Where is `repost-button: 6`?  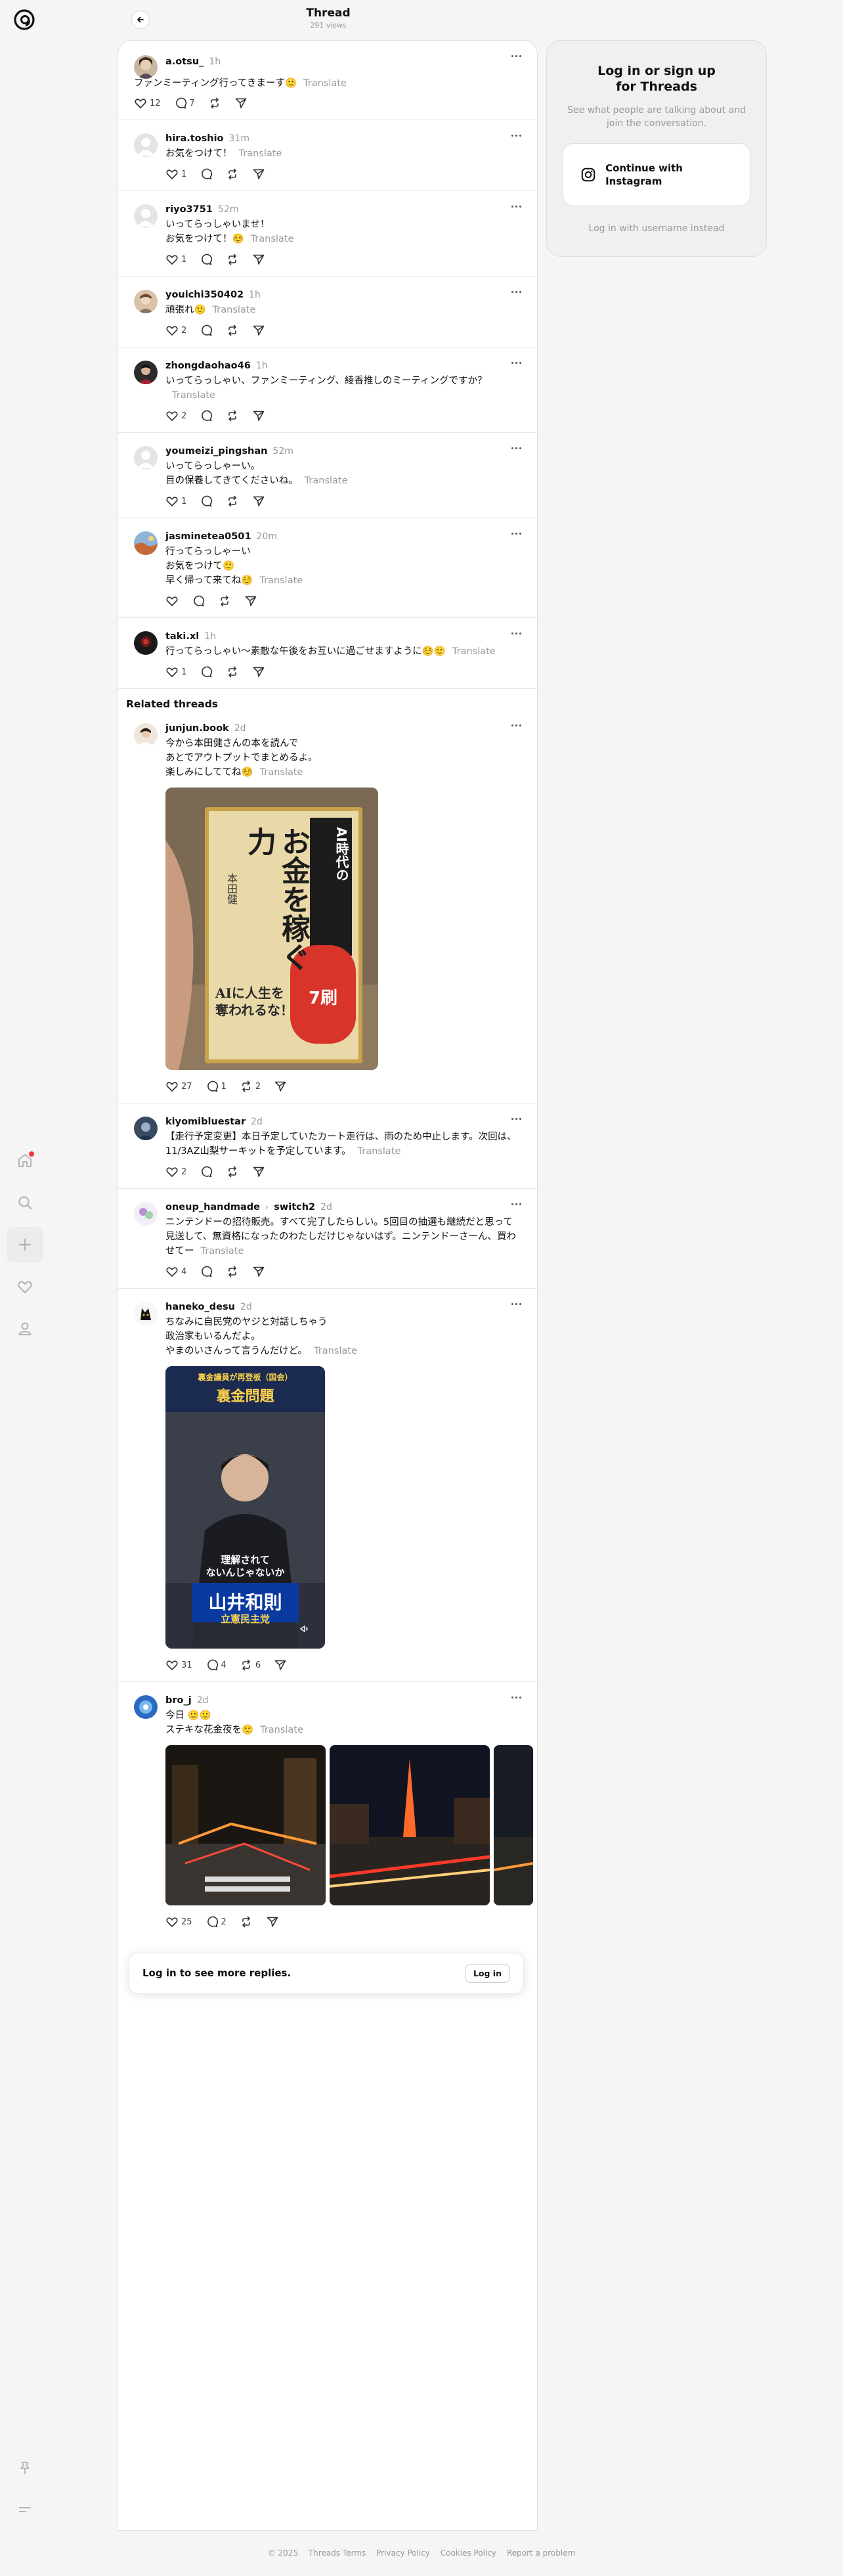
repost-button: 6 is located at coordinates (250, 1665).